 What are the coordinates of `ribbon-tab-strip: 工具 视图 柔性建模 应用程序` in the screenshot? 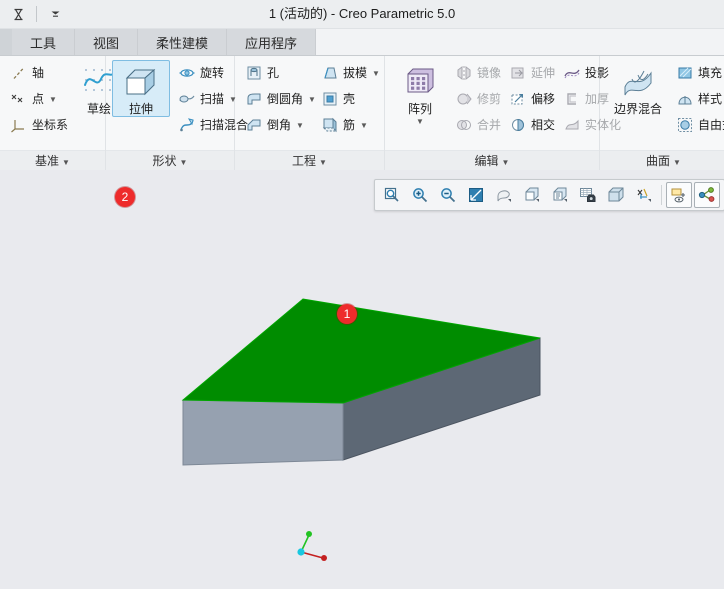 It's located at (362, 42).